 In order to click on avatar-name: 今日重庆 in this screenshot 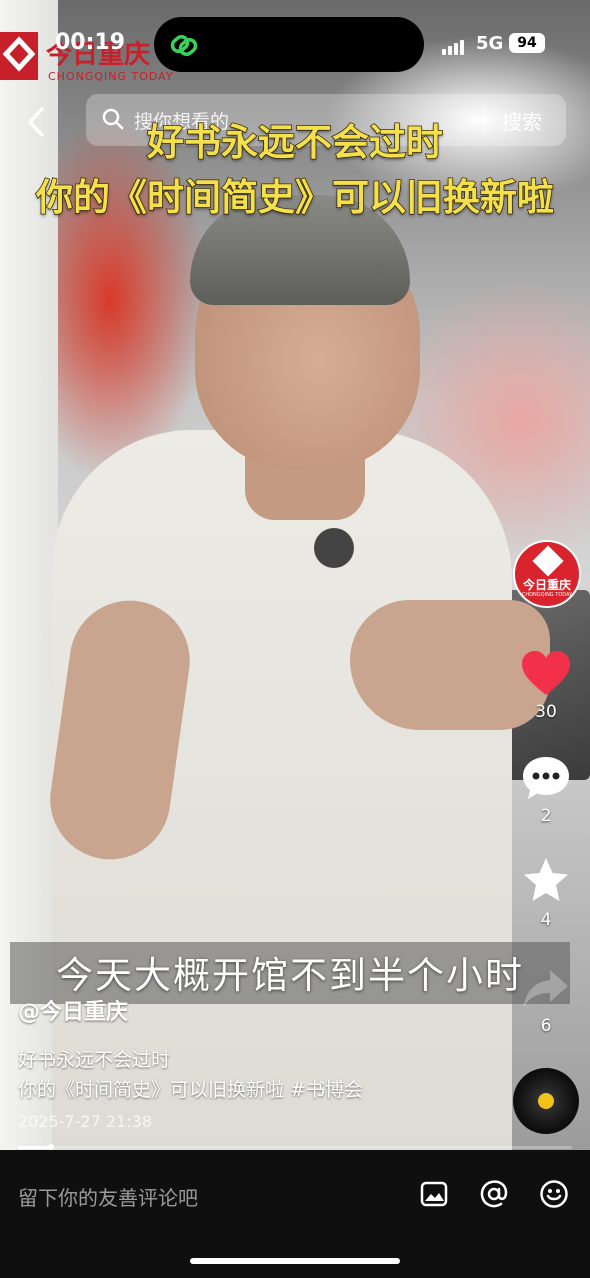, I will do `click(546, 585)`.